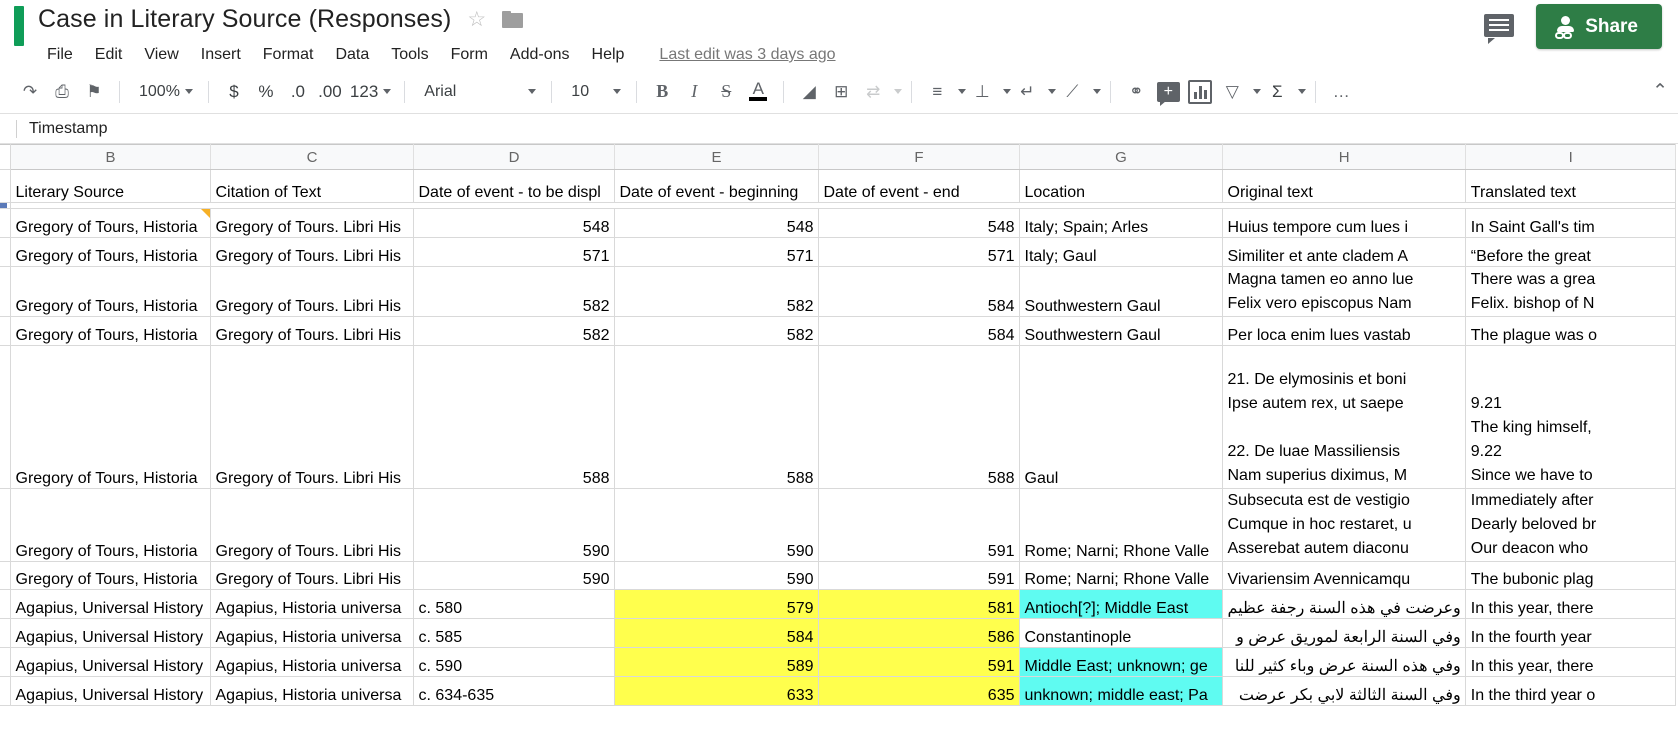  What do you see at coordinates (726, 92) in the screenshot?
I see `strikethrough-button: S` at bounding box center [726, 92].